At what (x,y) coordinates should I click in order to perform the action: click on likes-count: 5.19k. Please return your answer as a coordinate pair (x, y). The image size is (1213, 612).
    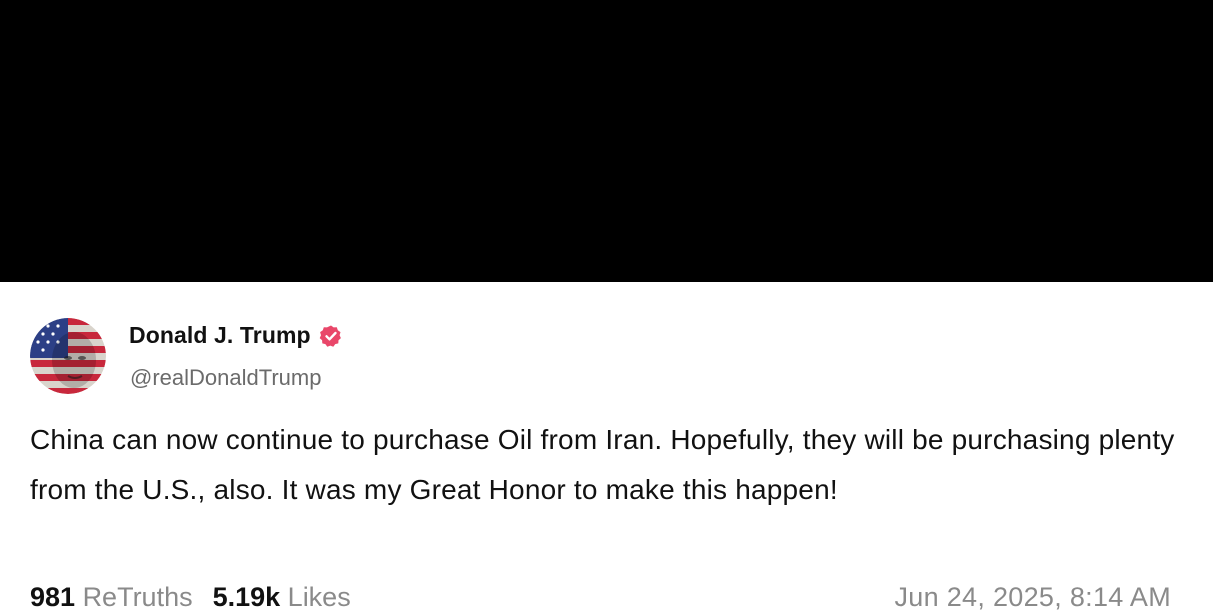
    Looking at the image, I should click on (250, 597).